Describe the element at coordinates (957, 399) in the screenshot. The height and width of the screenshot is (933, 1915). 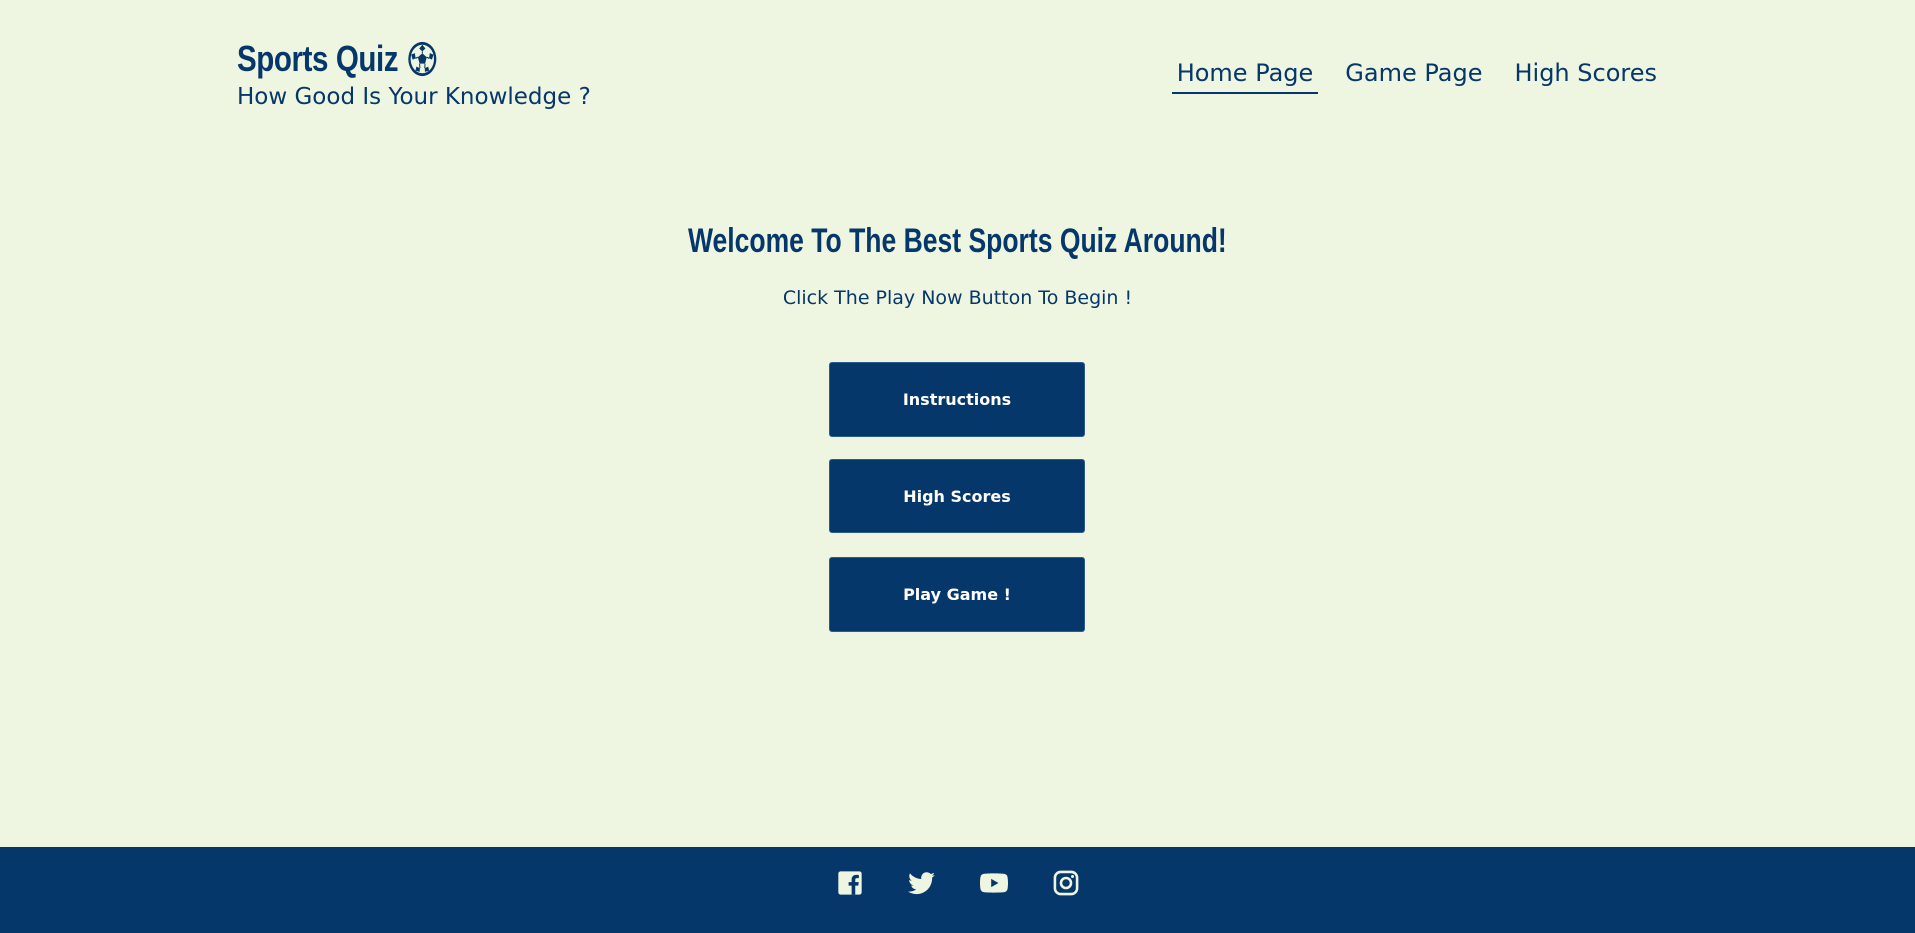
I see `instructions-button: Instructions` at that location.